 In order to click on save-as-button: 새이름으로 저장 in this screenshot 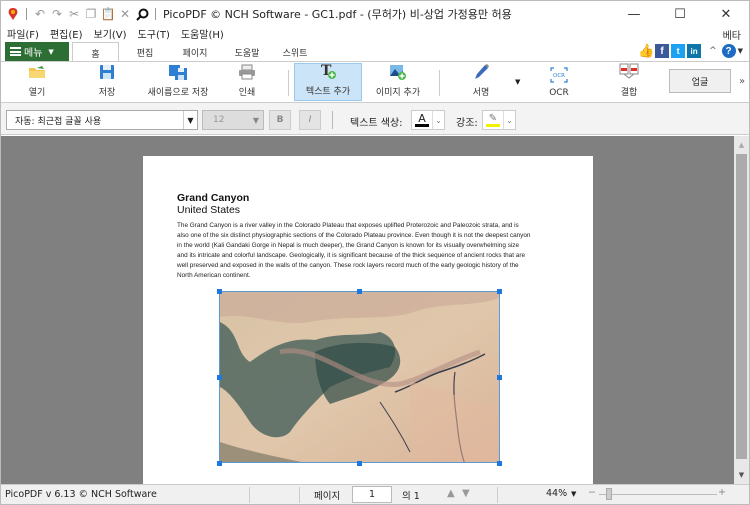, I will do `click(178, 82)`.